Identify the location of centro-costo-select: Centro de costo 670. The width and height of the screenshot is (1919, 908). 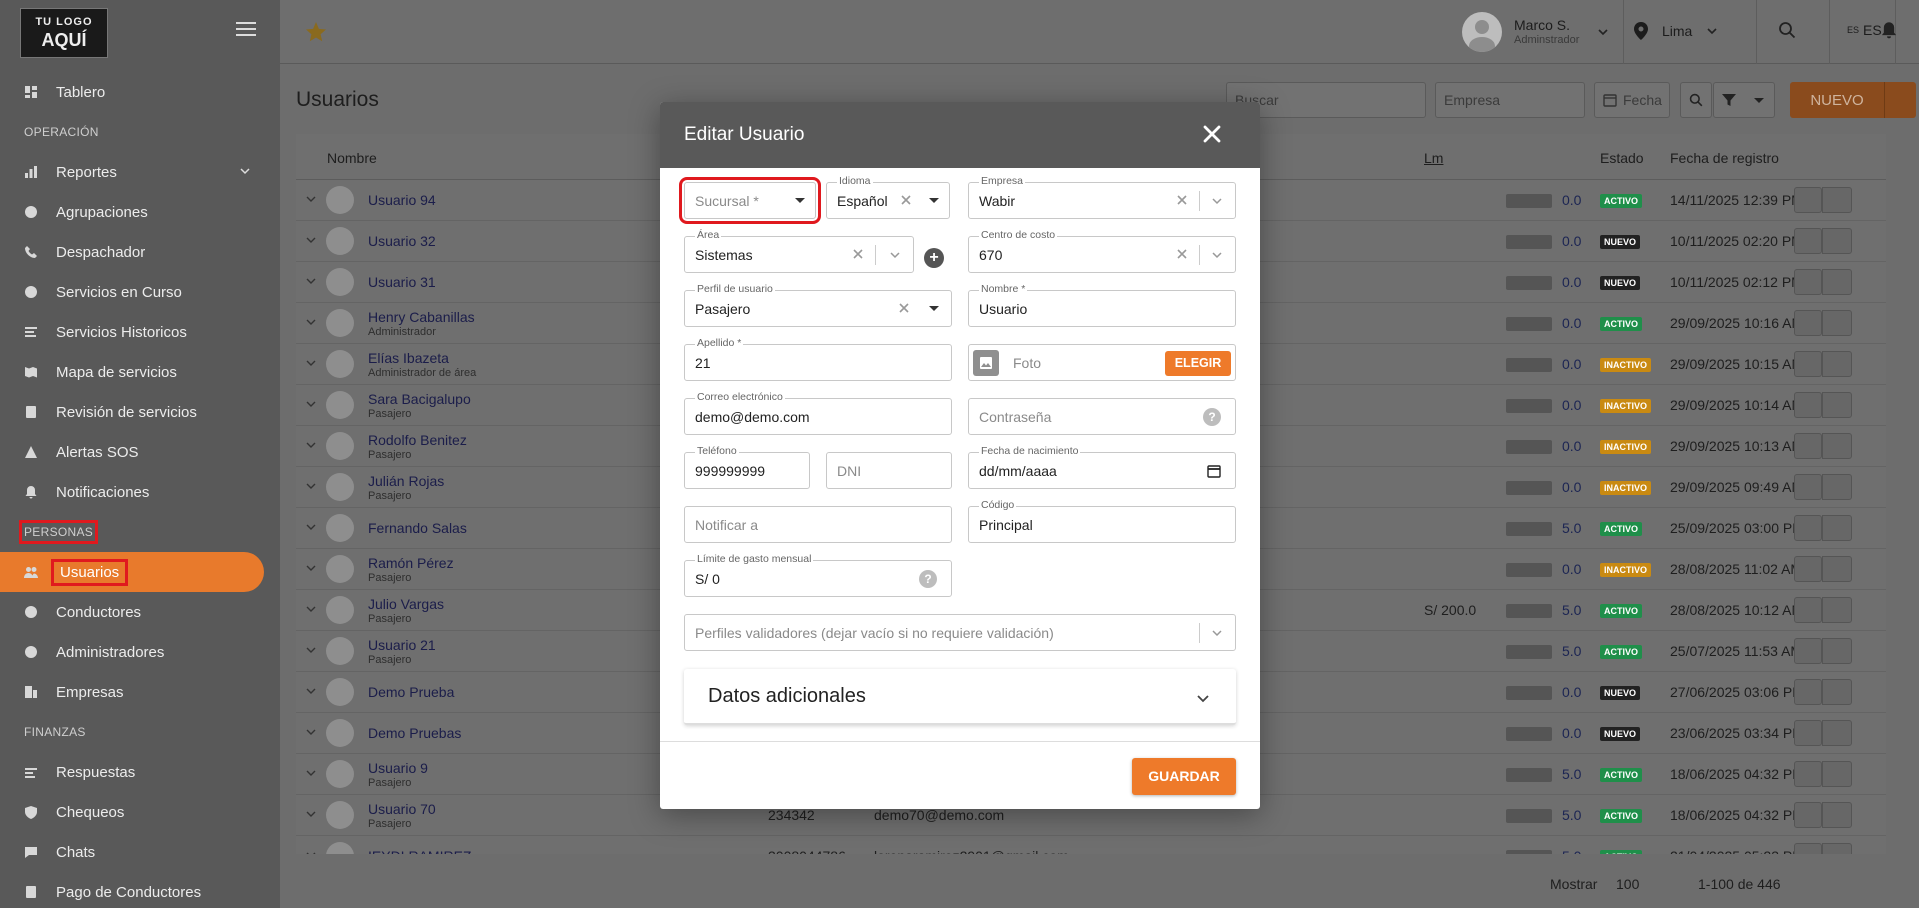
(1102, 251).